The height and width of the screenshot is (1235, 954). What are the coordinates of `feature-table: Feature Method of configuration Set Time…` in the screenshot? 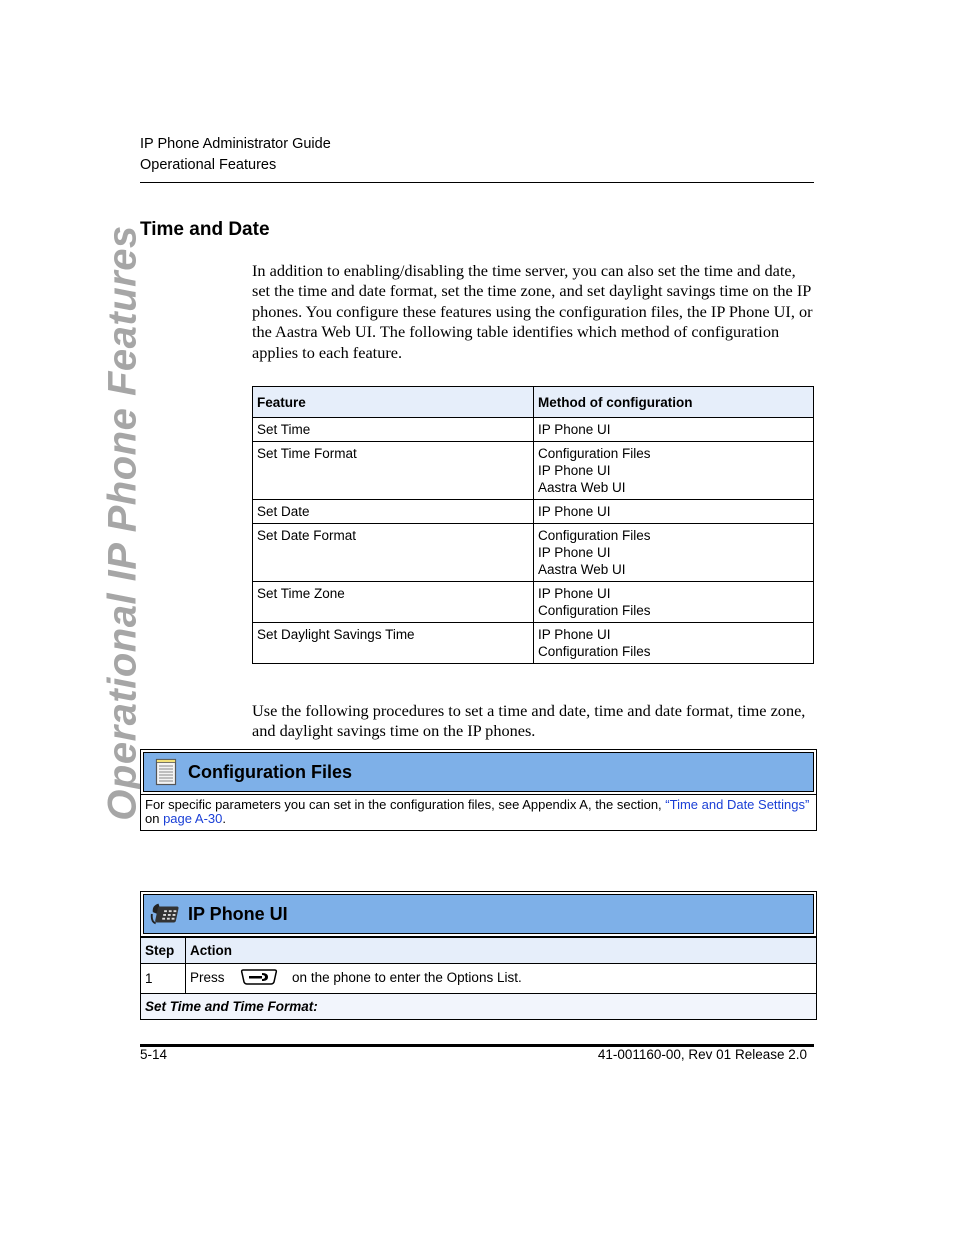 It's located at (533, 525).